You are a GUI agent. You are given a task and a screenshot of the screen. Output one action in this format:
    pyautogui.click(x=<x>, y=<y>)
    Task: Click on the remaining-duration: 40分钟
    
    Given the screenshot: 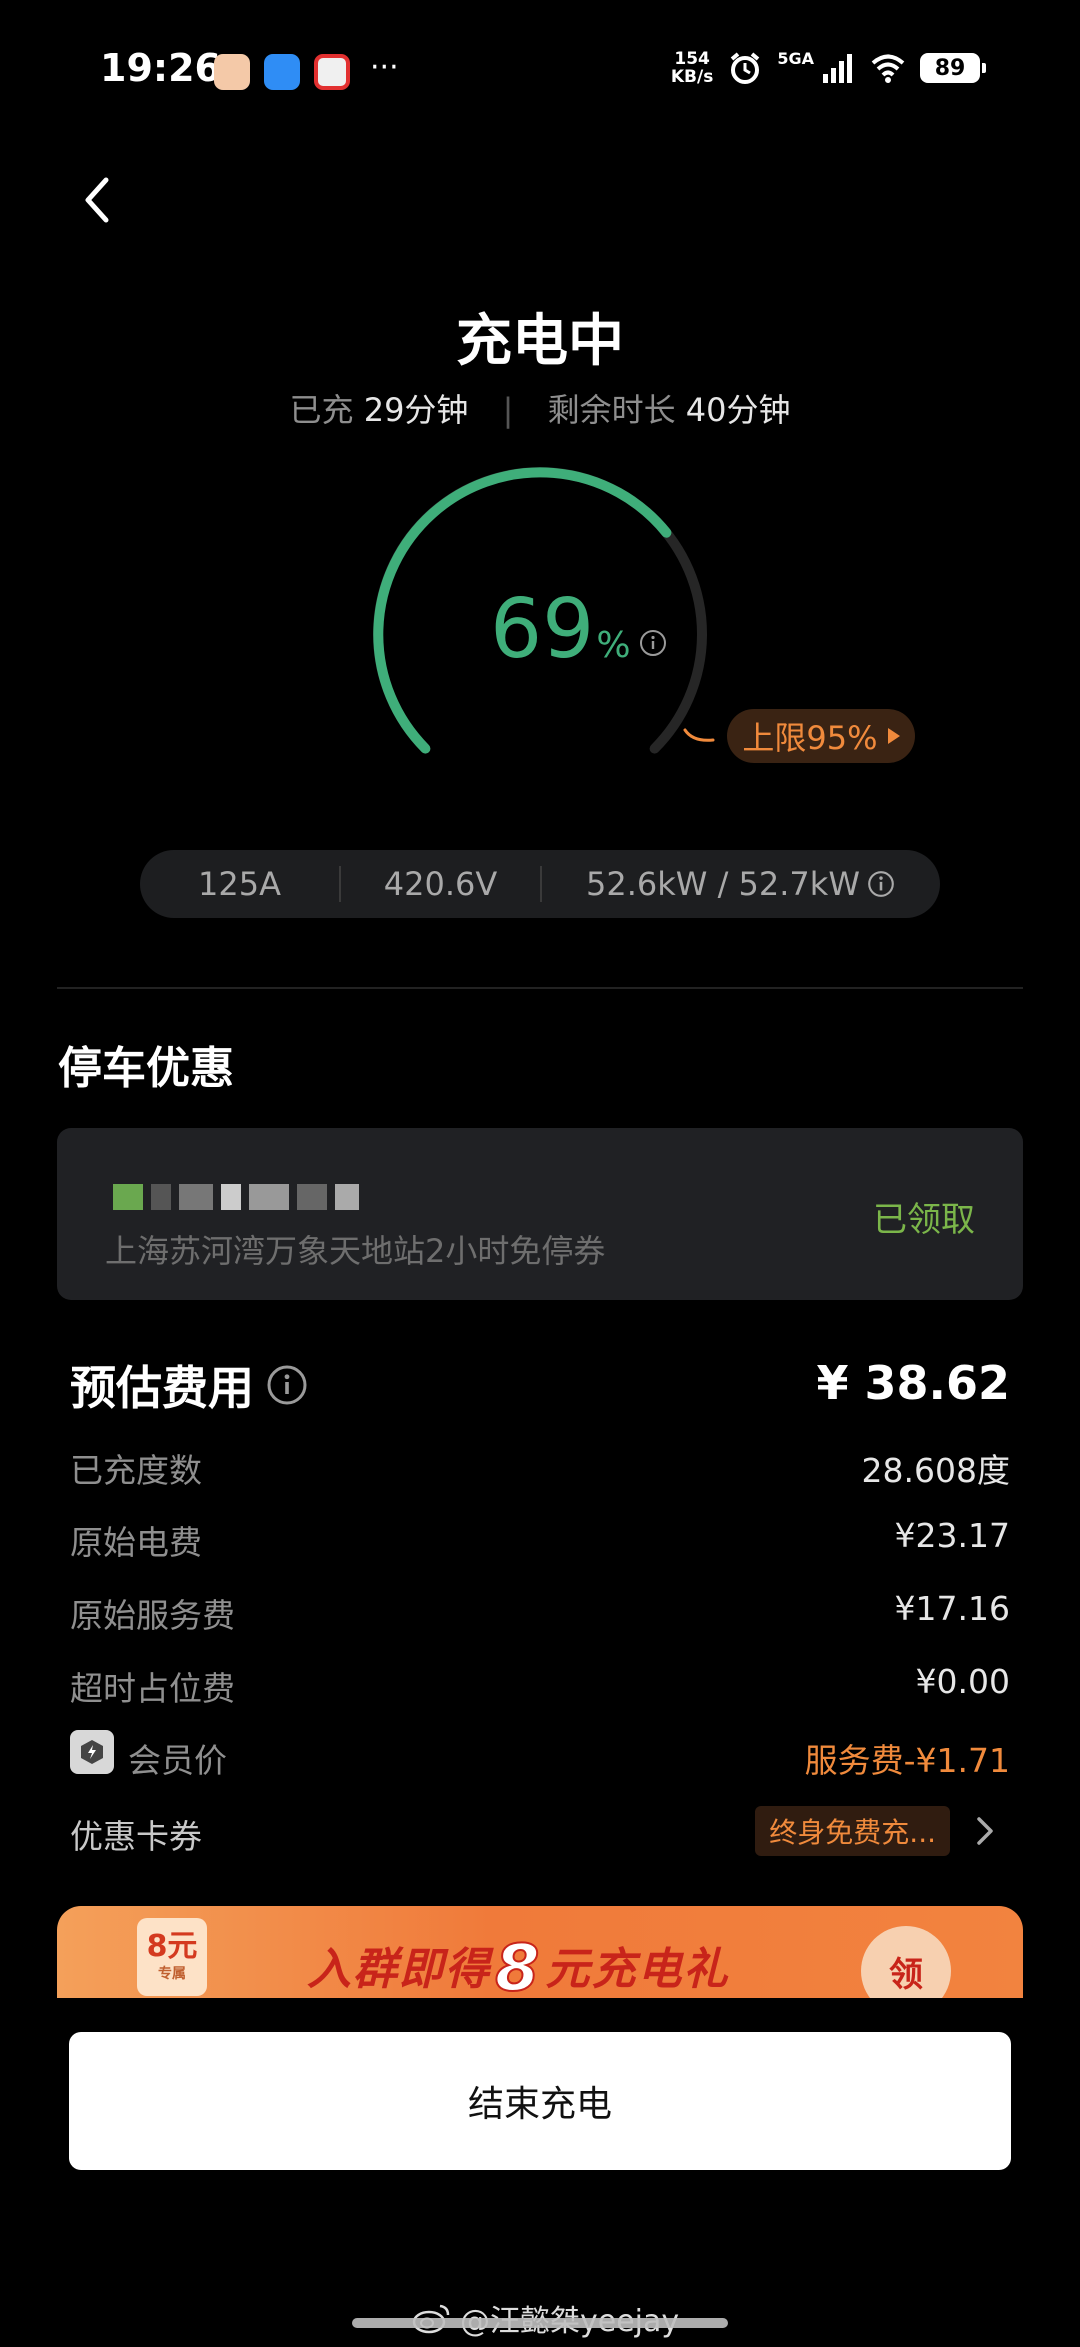 What is the action you would take?
    pyautogui.click(x=738, y=410)
    